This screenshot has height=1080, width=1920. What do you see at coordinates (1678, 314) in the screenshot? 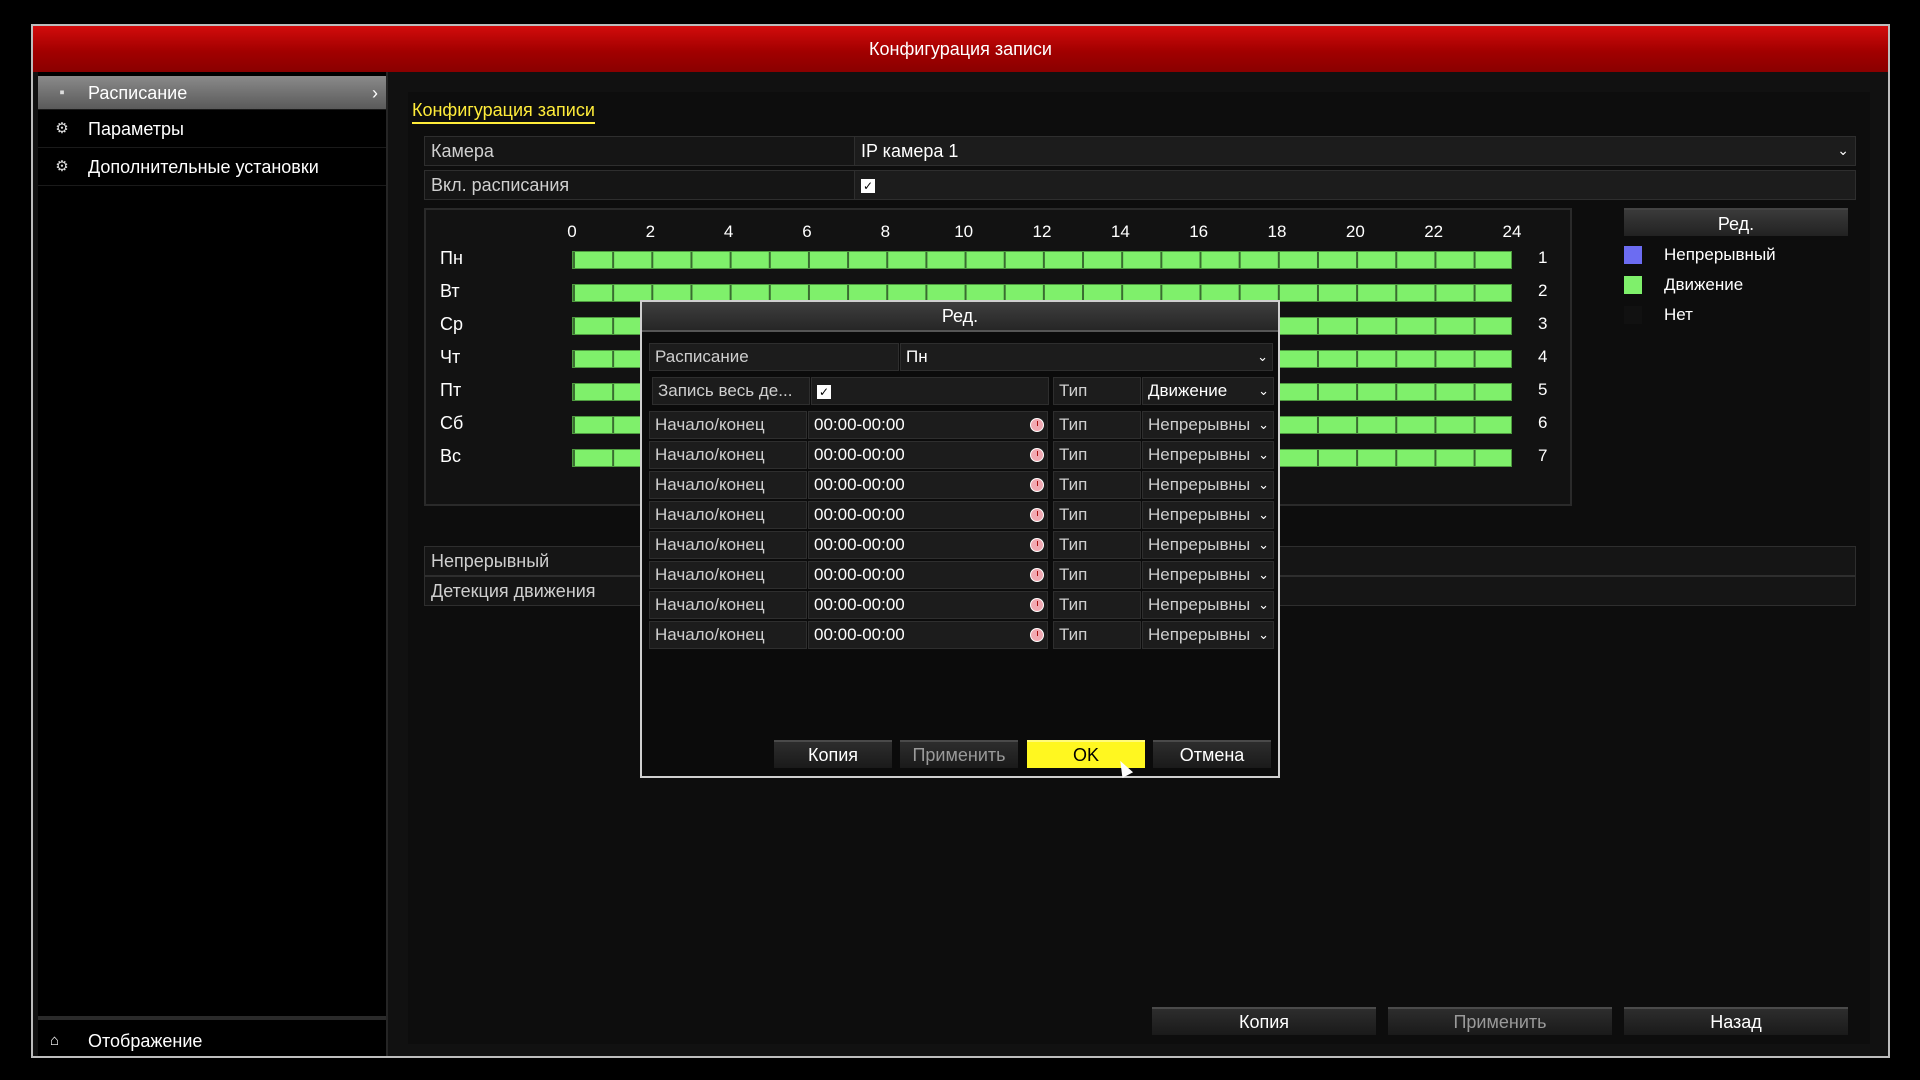
I see `legend-label: Нет` at bounding box center [1678, 314].